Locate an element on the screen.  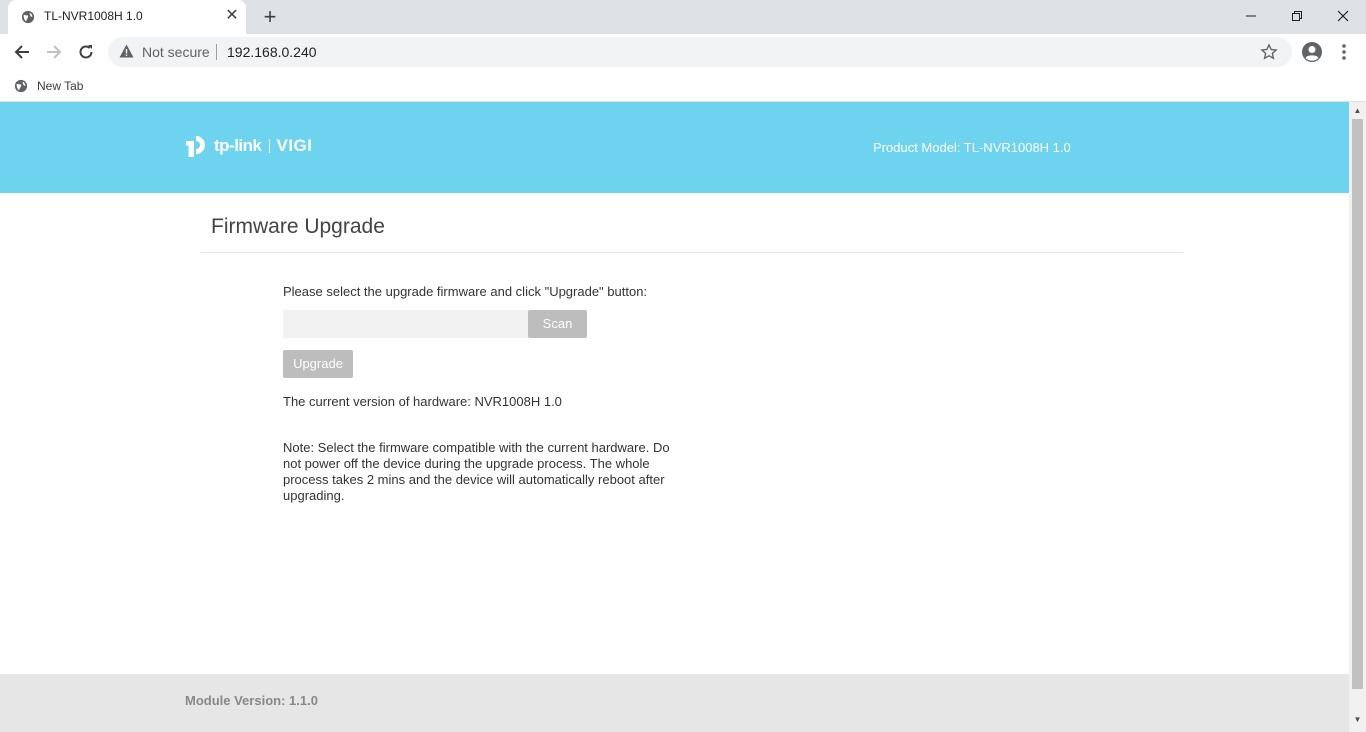
bookmark-new-tab: New Tab is located at coordinates (48, 86).